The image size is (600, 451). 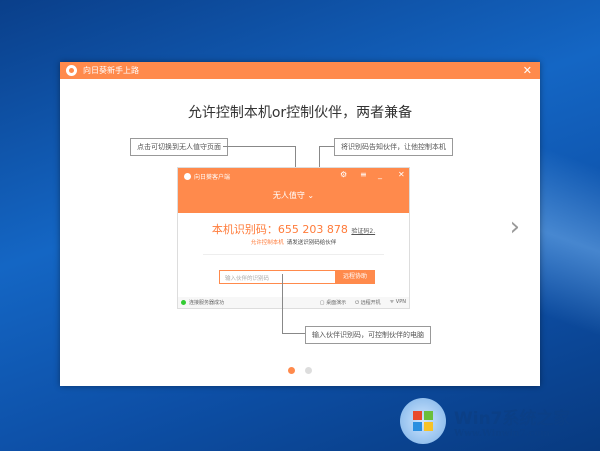 What do you see at coordinates (527, 70) in the screenshot?
I see `close-button: ✕` at bounding box center [527, 70].